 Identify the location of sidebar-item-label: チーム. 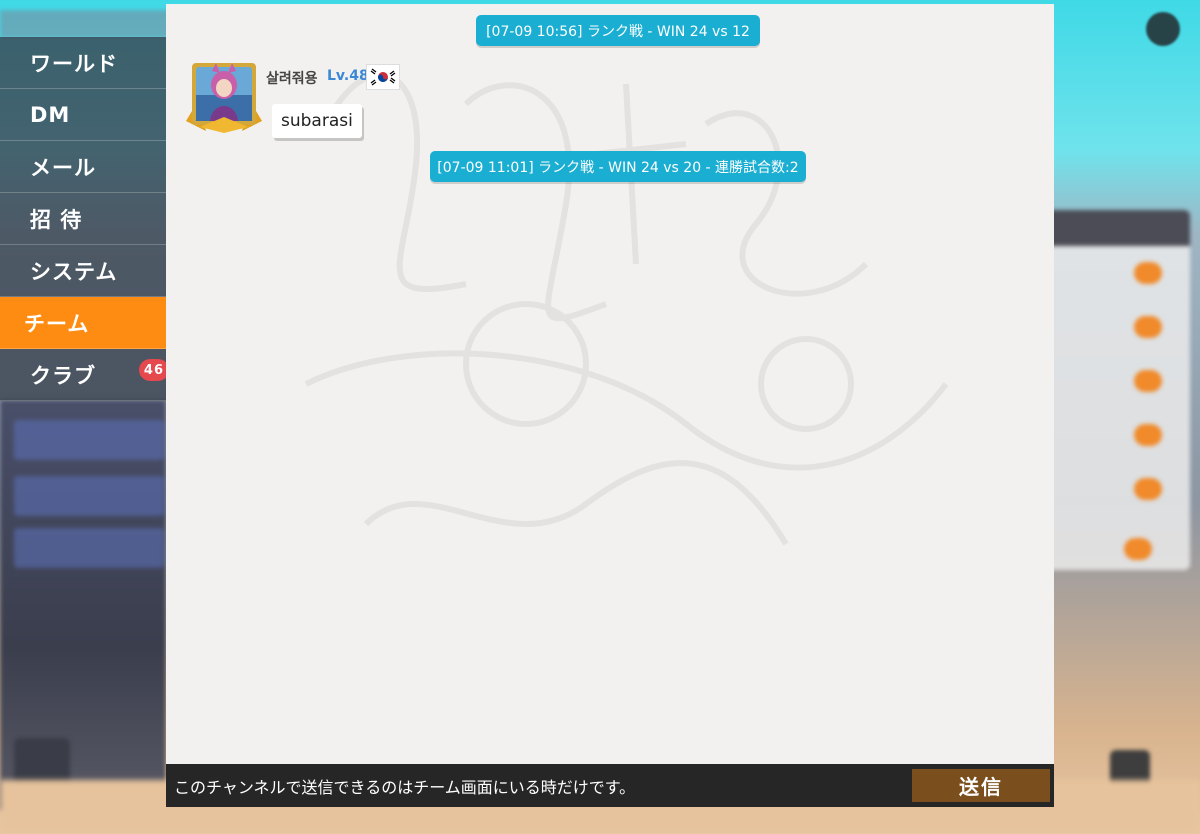
(57, 323).